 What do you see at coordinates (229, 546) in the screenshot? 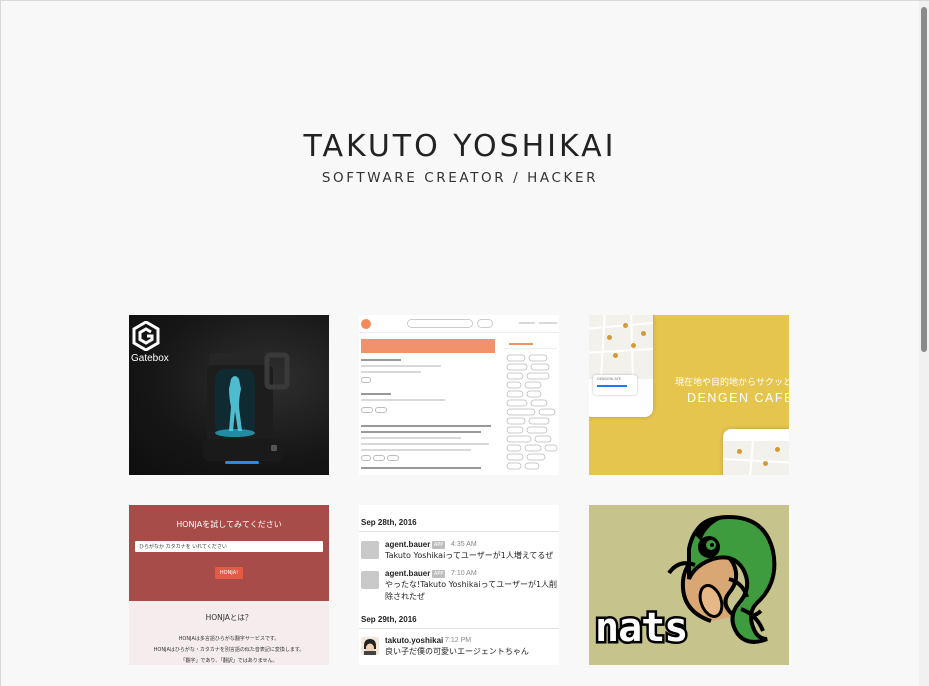
I see `honja-input: ひらがなか カタカナを いれてください` at bounding box center [229, 546].